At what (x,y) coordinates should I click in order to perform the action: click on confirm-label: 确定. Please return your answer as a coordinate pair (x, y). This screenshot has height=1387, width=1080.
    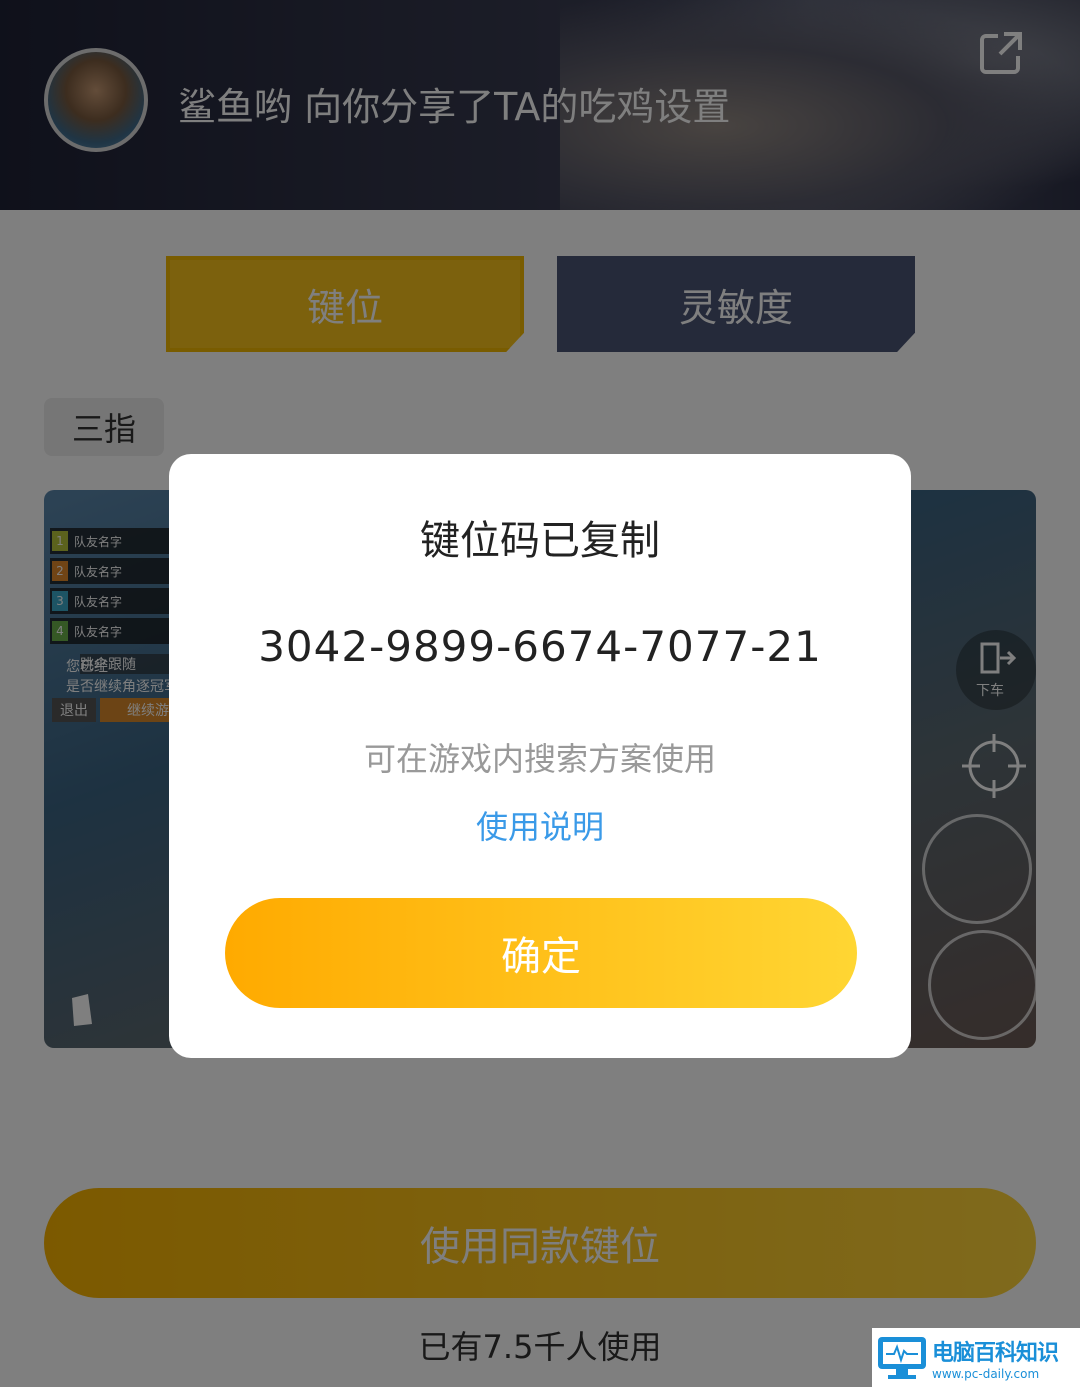
    Looking at the image, I should click on (541, 957).